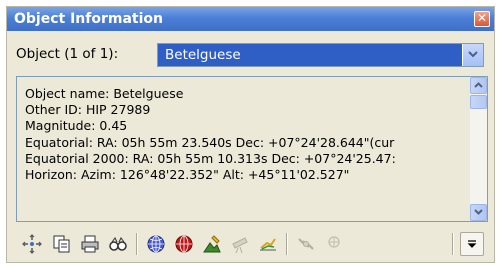 This screenshot has height=267, width=501. I want to click on center-icon, so click(32, 244).